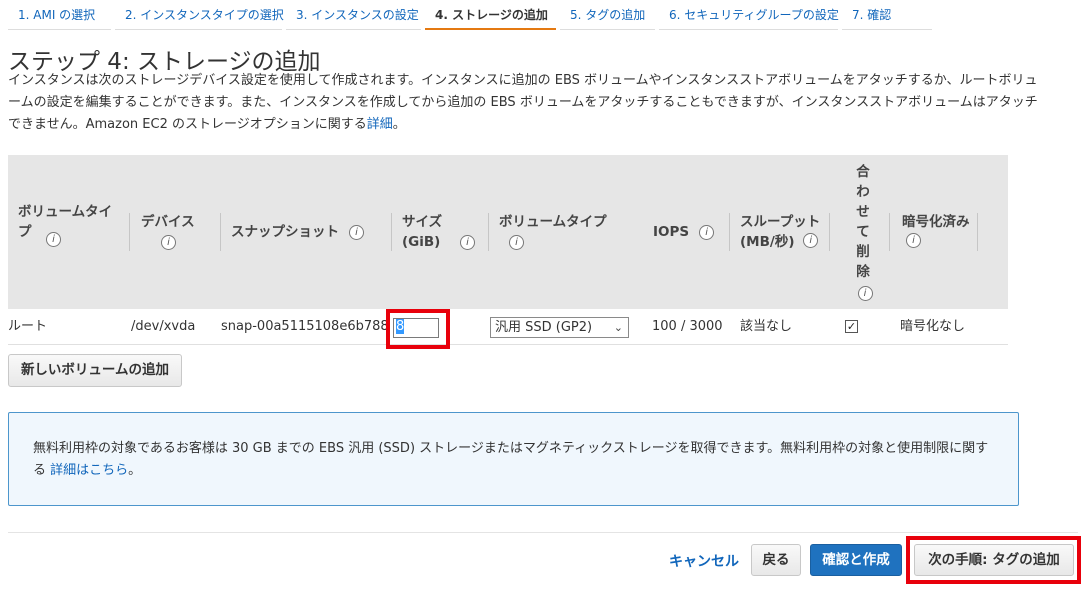  I want to click on volume-type-select: 汎用 SSD (GP2) ⌄, so click(559, 327).